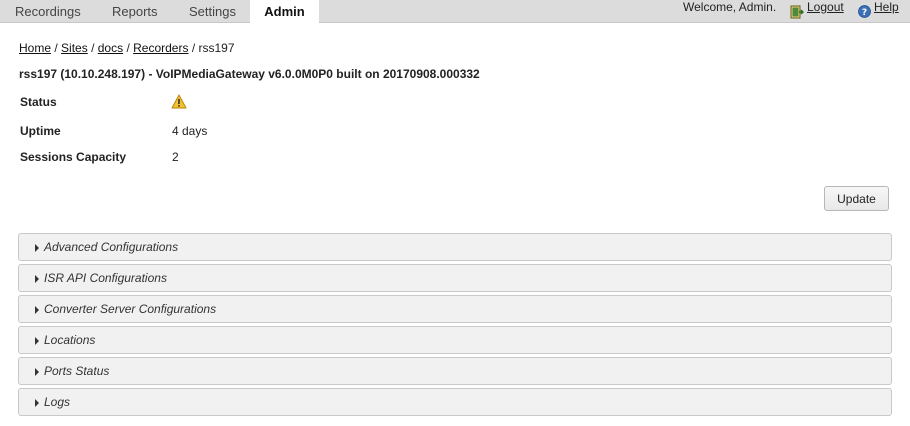 Image resolution: width=910 pixels, height=426 pixels. I want to click on section-advanced-configurations: Advanced Configurations, so click(455, 247).